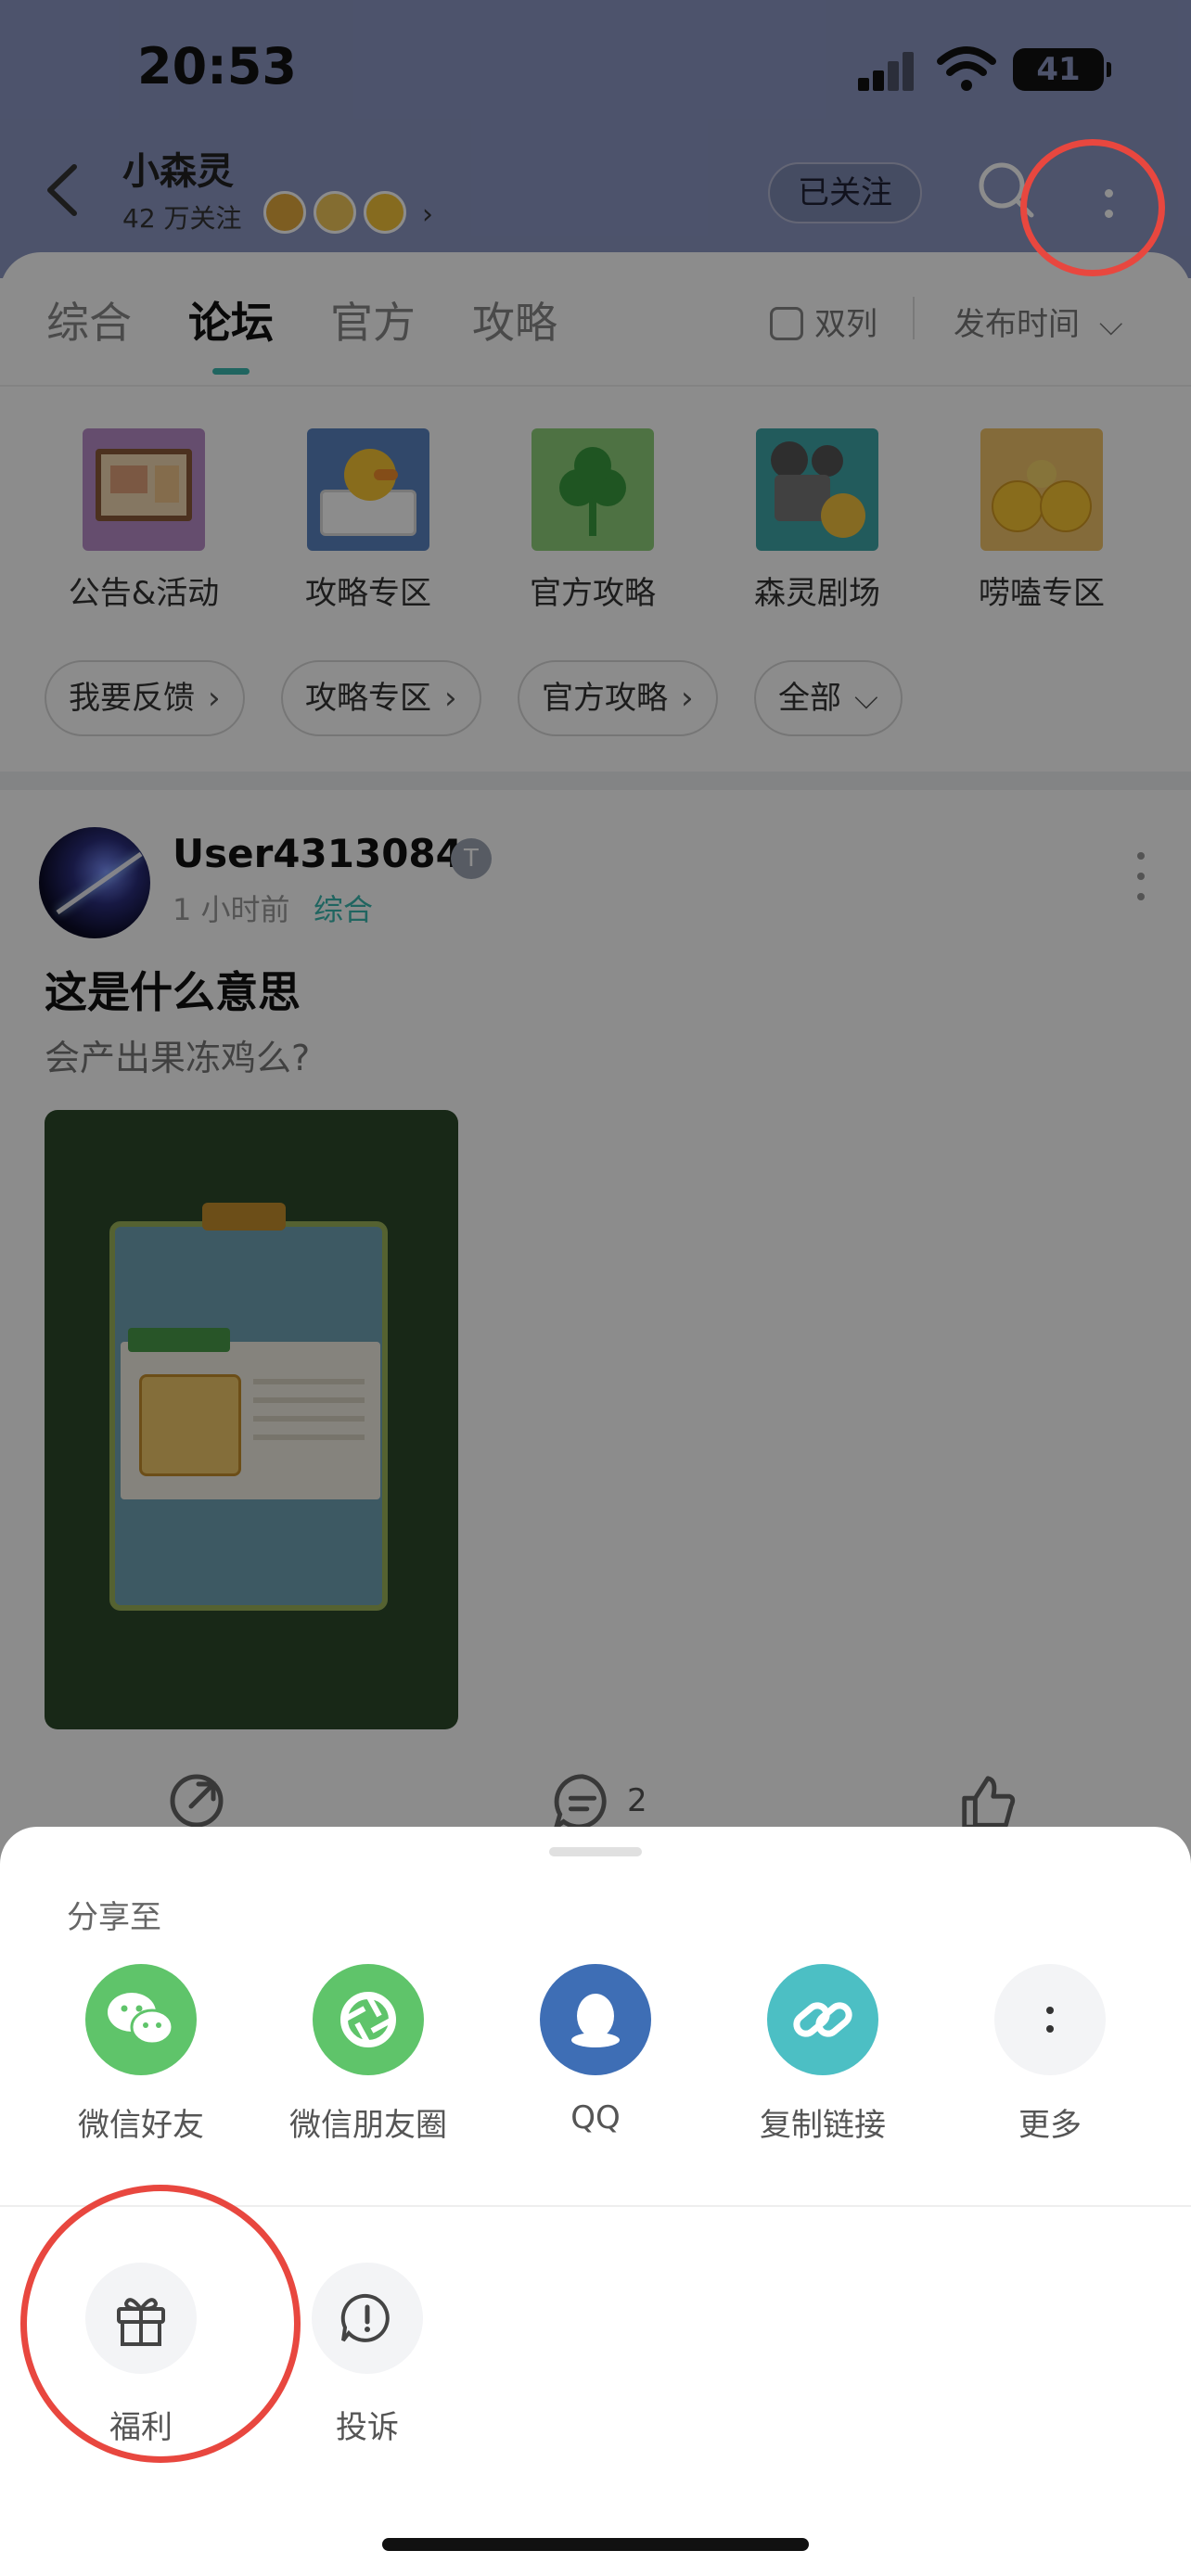 The image size is (1191, 2576). I want to click on highlight-circle-more, so click(1092, 207).